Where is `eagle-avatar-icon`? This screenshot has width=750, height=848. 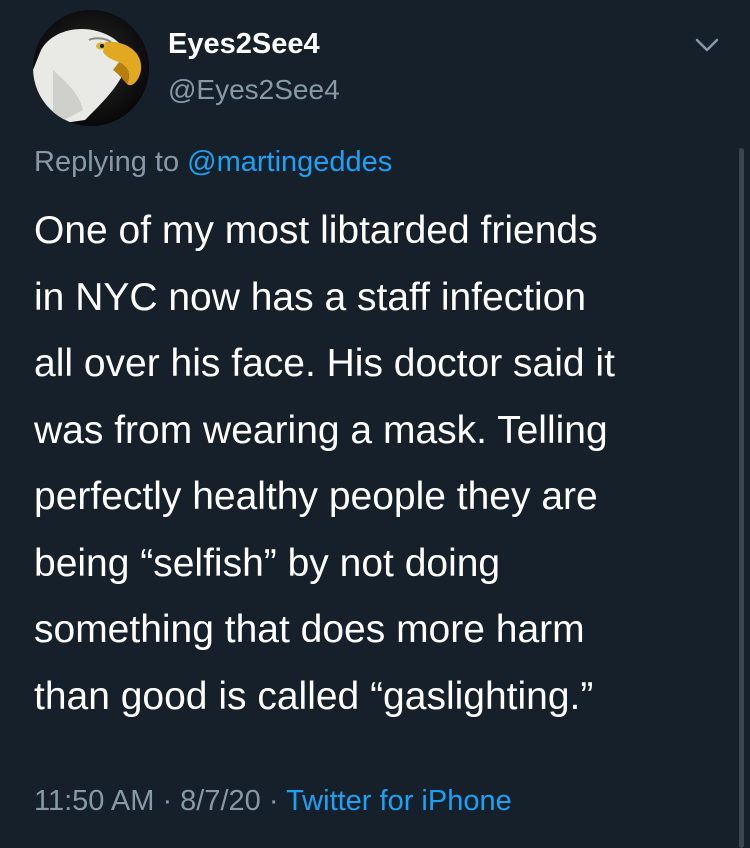
eagle-avatar-icon is located at coordinates (91, 68).